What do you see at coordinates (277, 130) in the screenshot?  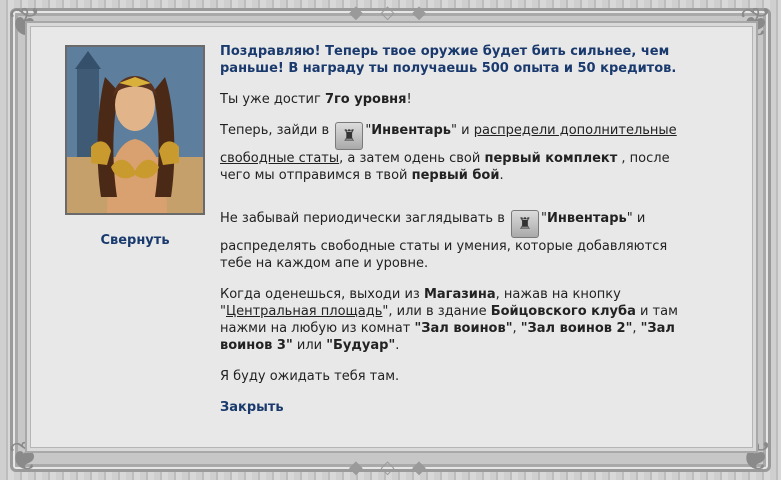 I see `text: Теперь, зайди в` at bounding box center [277, 130].